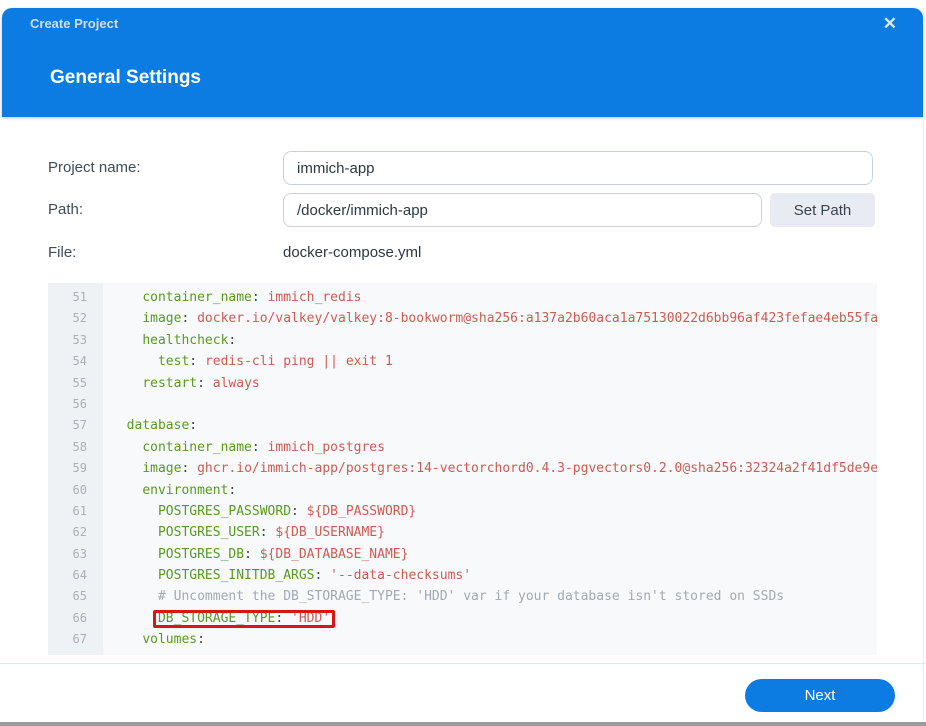  I want to click on line-number: 61, so click(75, 511).